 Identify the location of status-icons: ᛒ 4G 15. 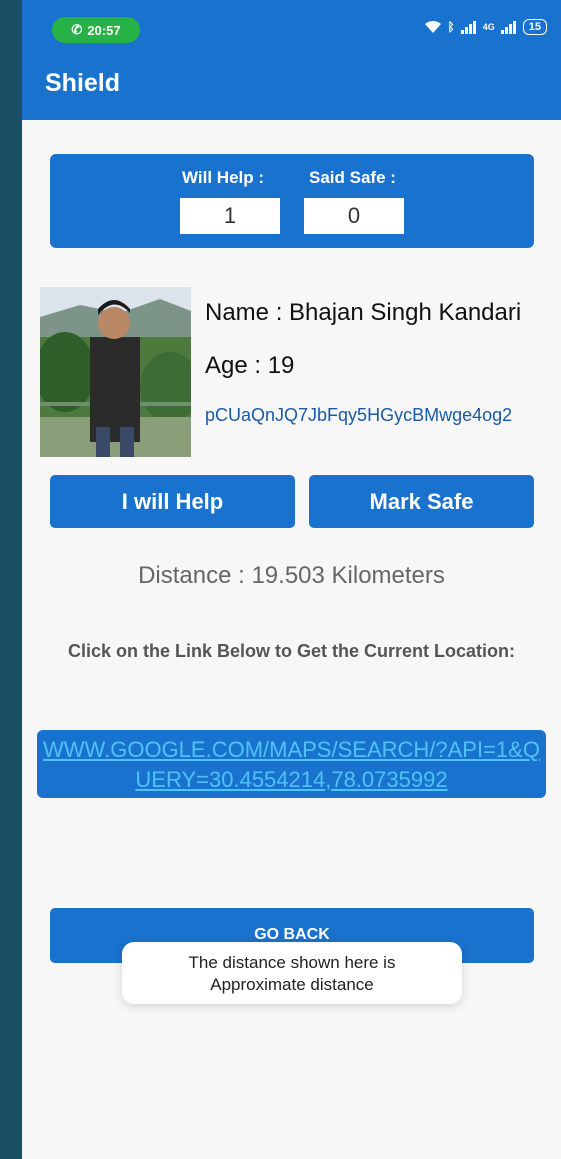
(485, 27).